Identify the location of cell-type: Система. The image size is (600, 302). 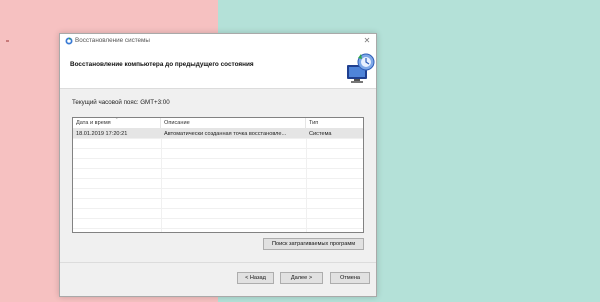
(320, 134).